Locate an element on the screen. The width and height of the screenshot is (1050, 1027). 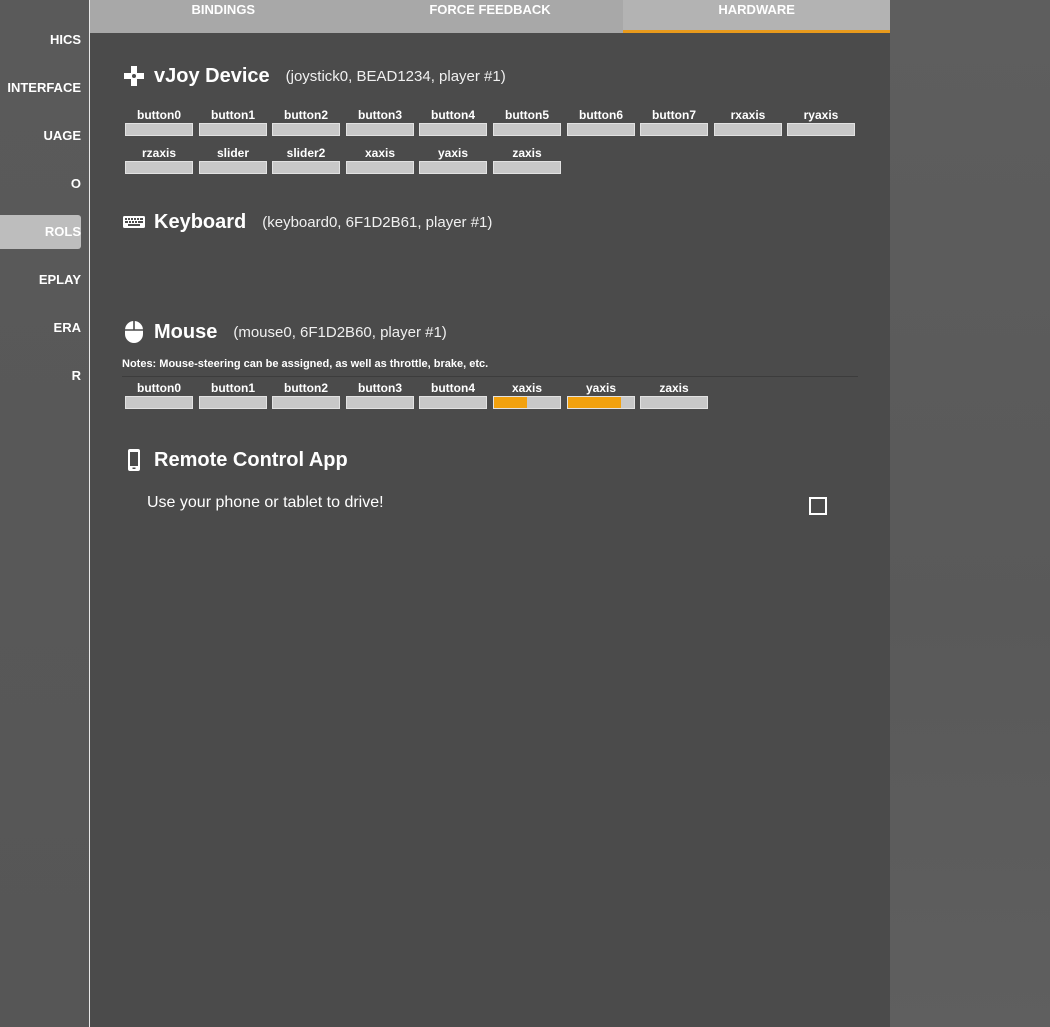
mouse-icon is located at coordinates (134, 332).